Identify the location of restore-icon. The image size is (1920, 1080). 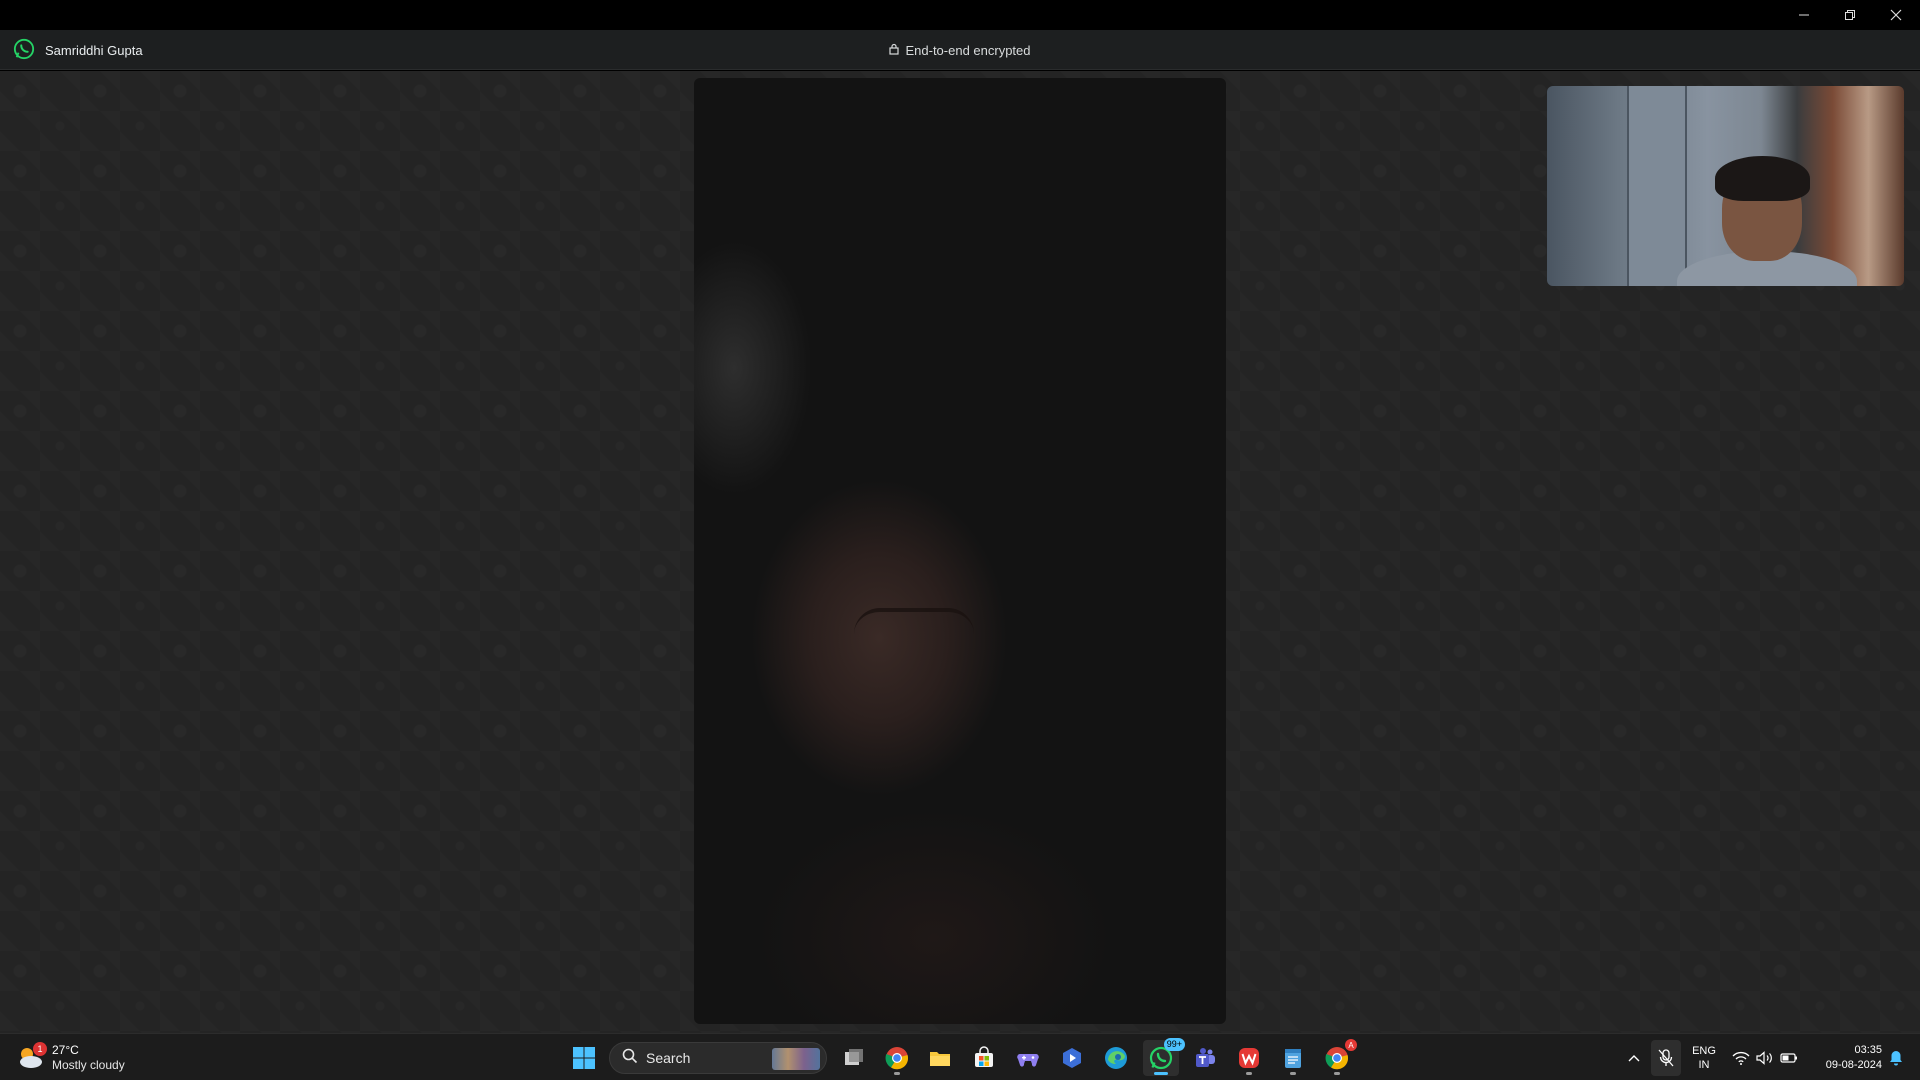
(1850, 15).